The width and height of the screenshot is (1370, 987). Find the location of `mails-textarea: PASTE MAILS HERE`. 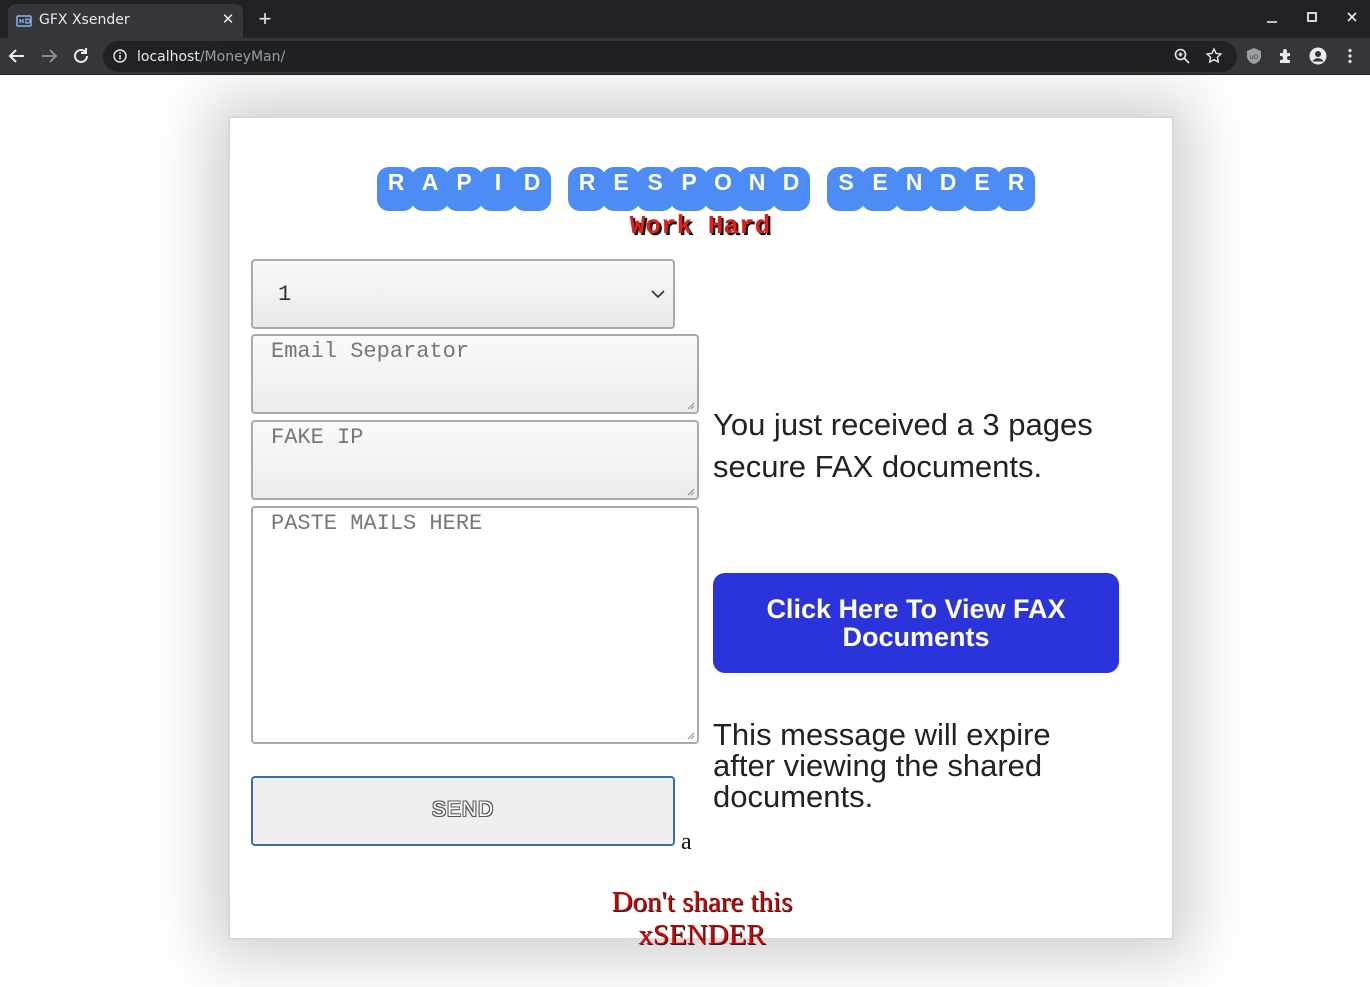

mails-textarea: PASTE MAILS HERE is located at coordinates (475, 625).